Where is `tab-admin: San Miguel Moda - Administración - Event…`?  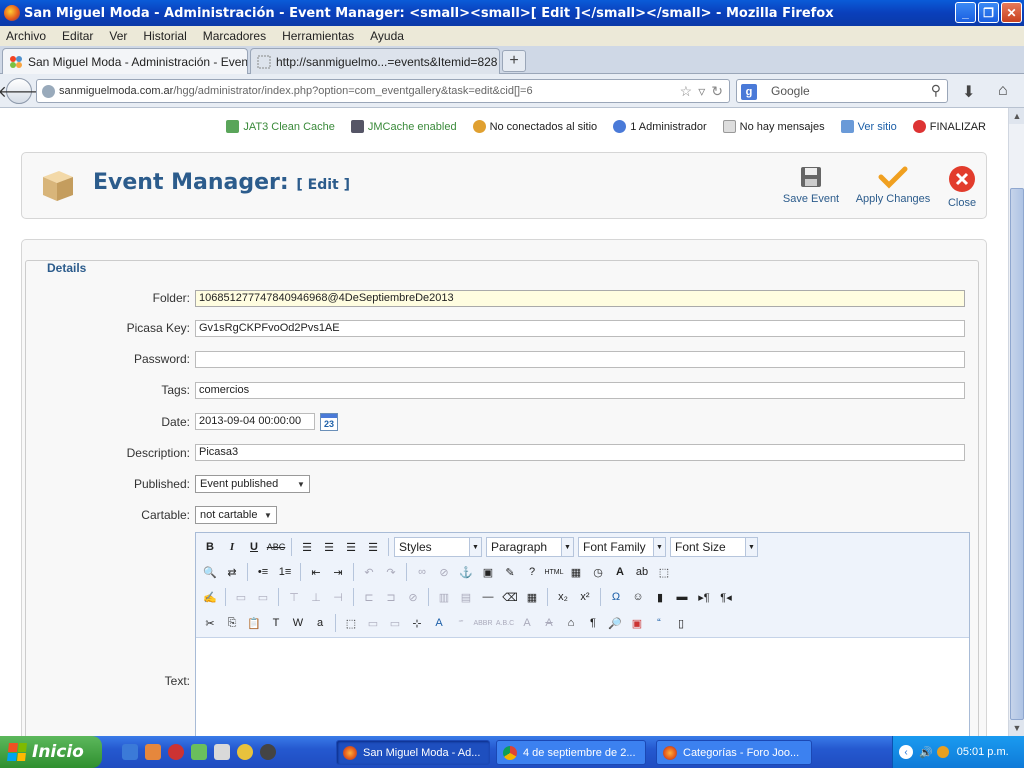 tab-admin: San Miguel Moda - Administración - Event… is located at coordinates (125, 61).